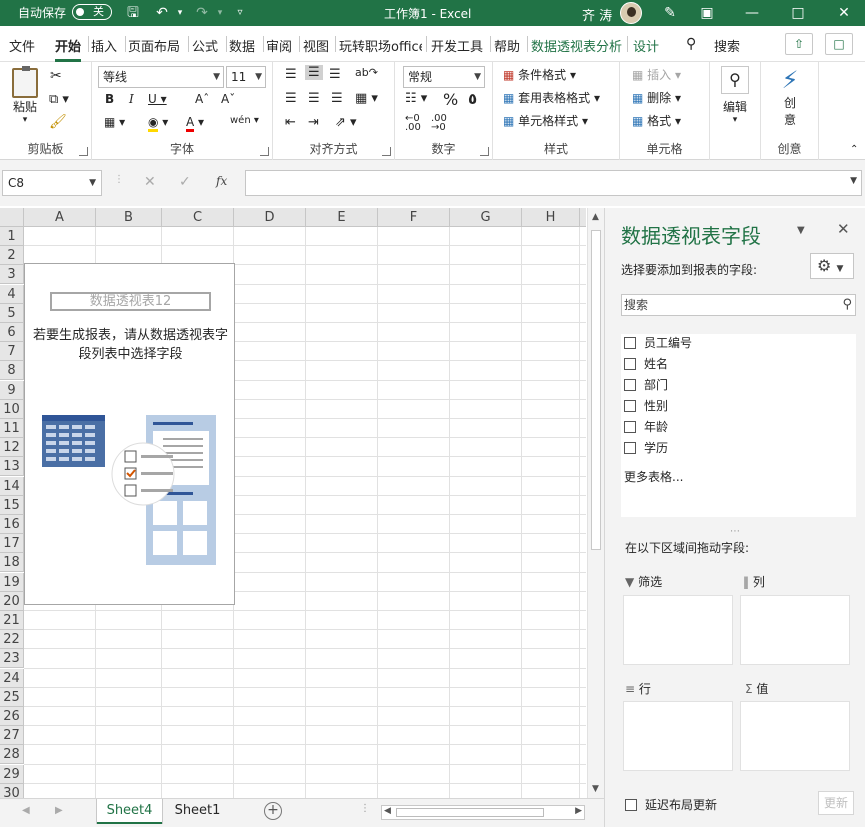 This screenshot has height=827, width=865. Describe the element at coordinates (26, 810) in the screenshot. I see `prev-sheet-icon: ◀` at that location.